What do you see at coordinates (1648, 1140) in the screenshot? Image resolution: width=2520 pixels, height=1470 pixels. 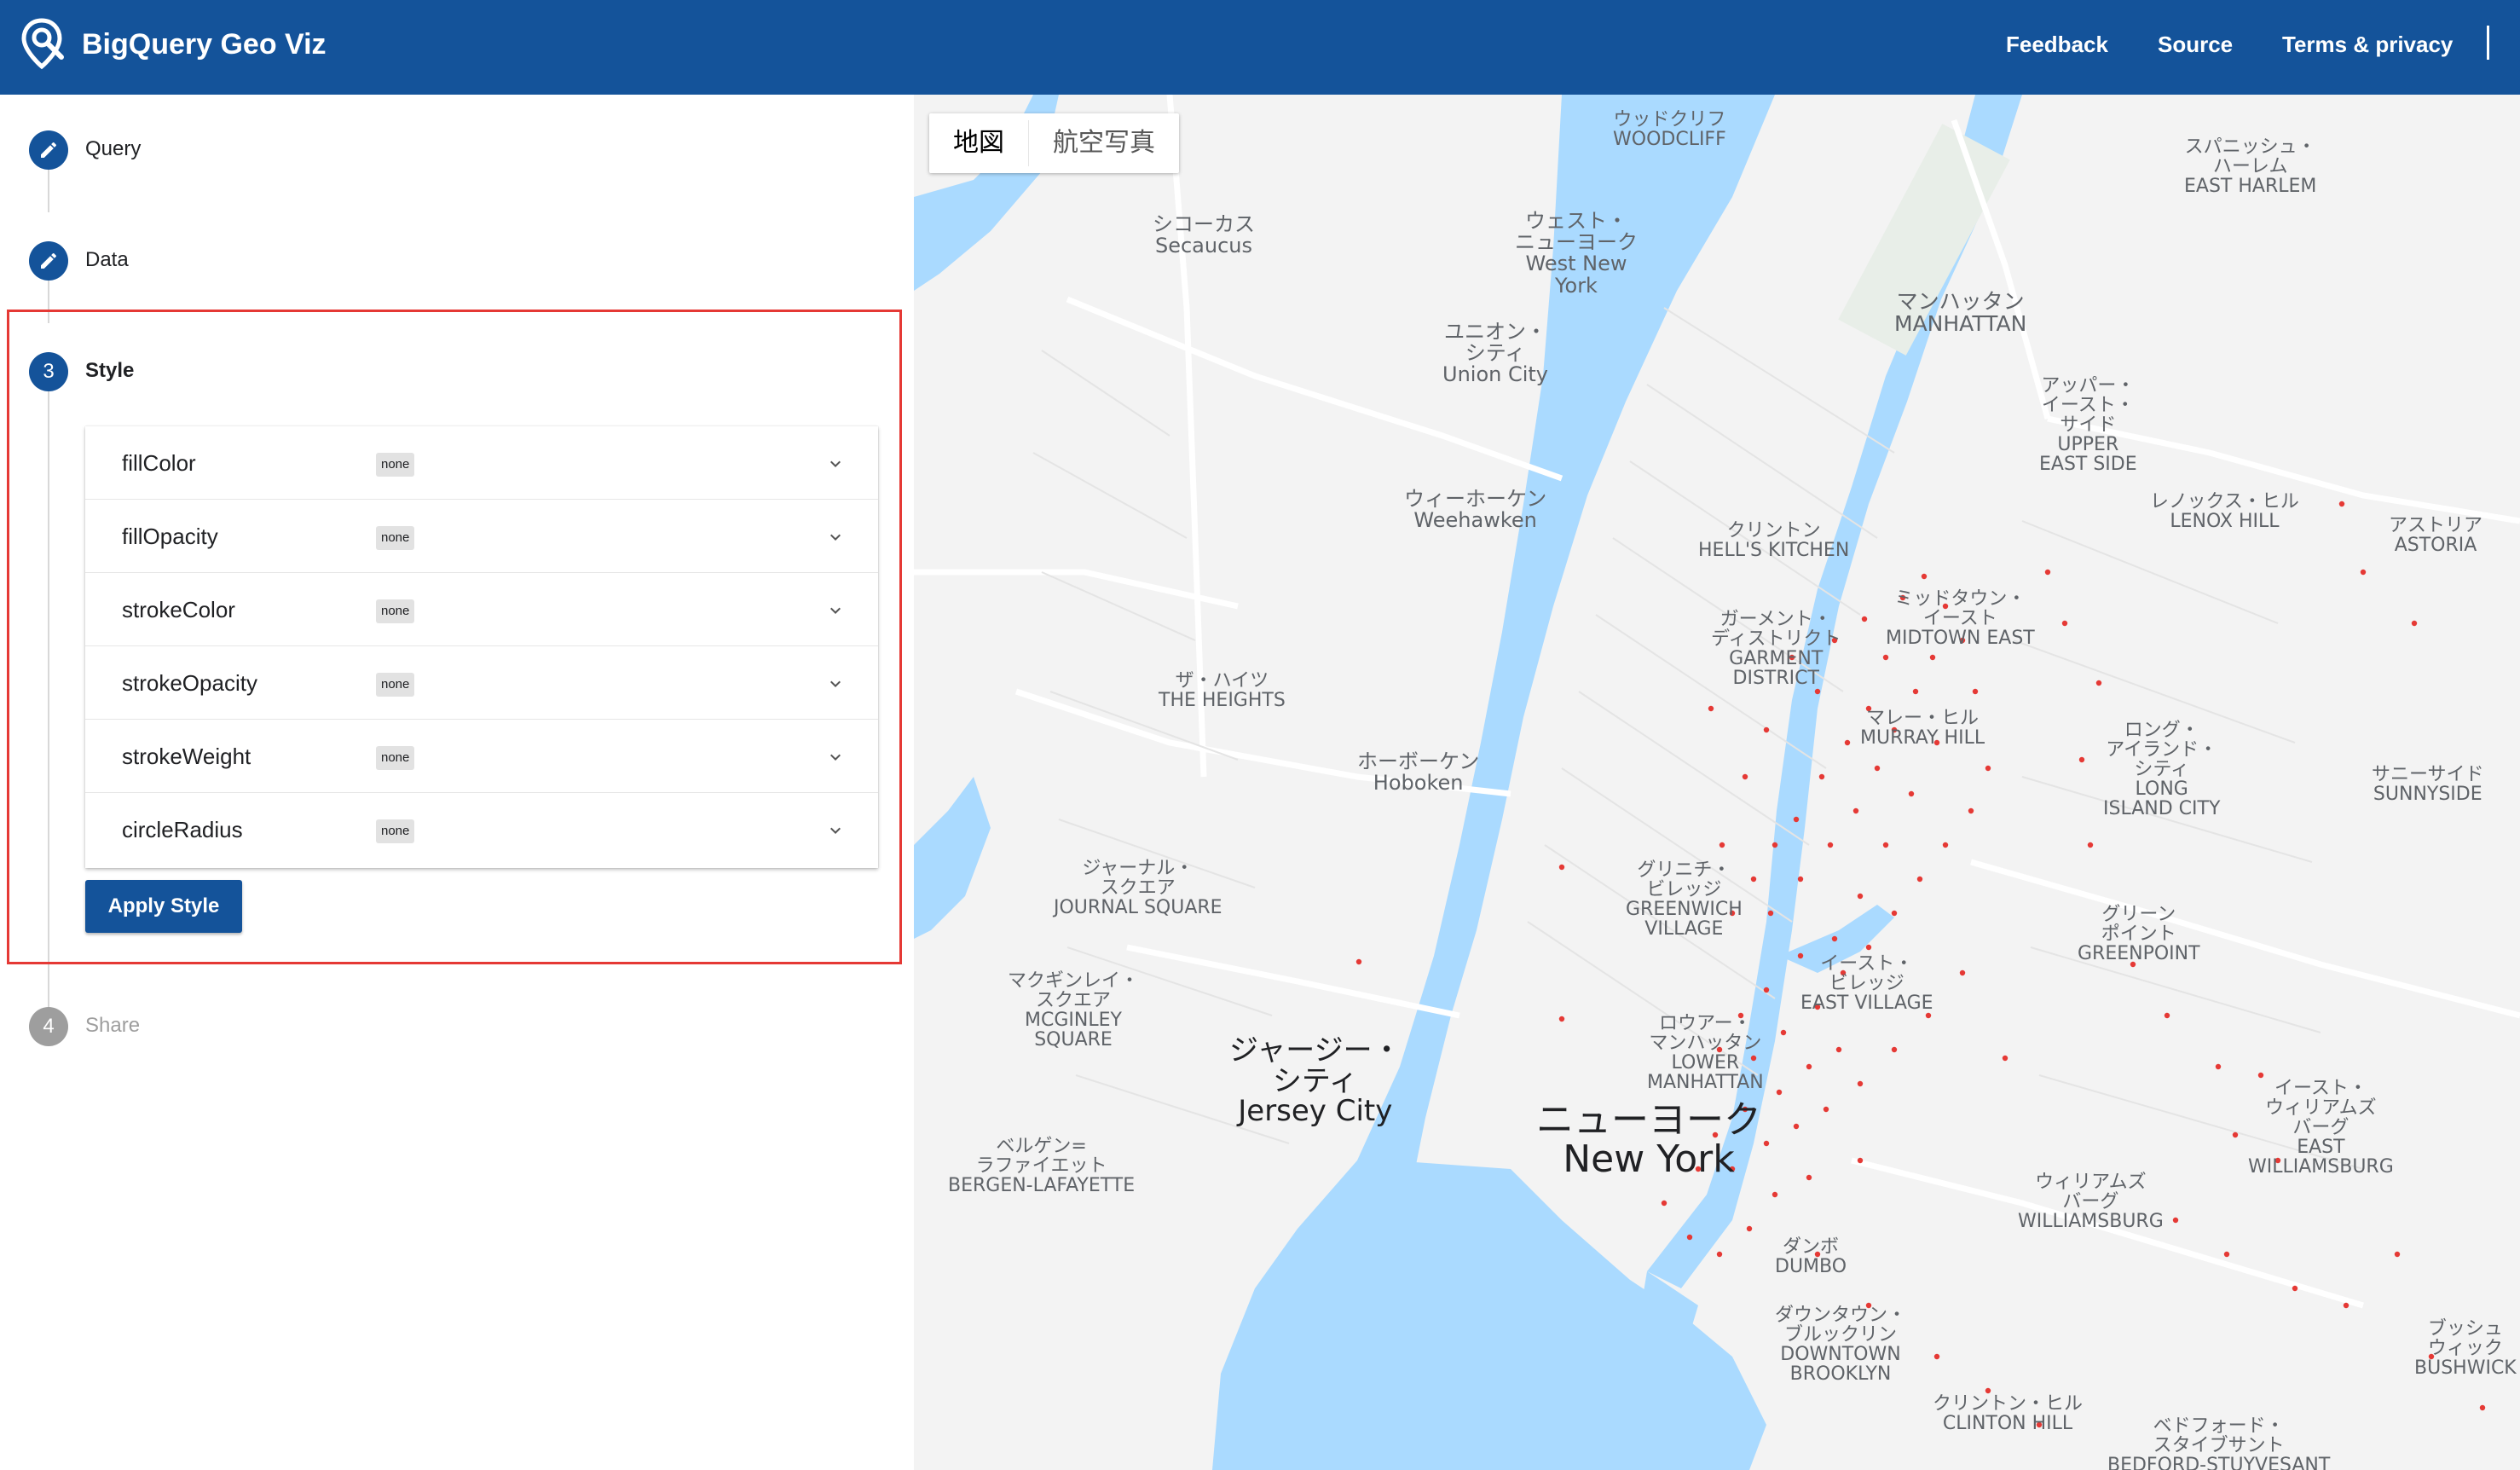 I see `map-label-new-york: ニューヨーク New York` at bounding box center [1648, 1140].